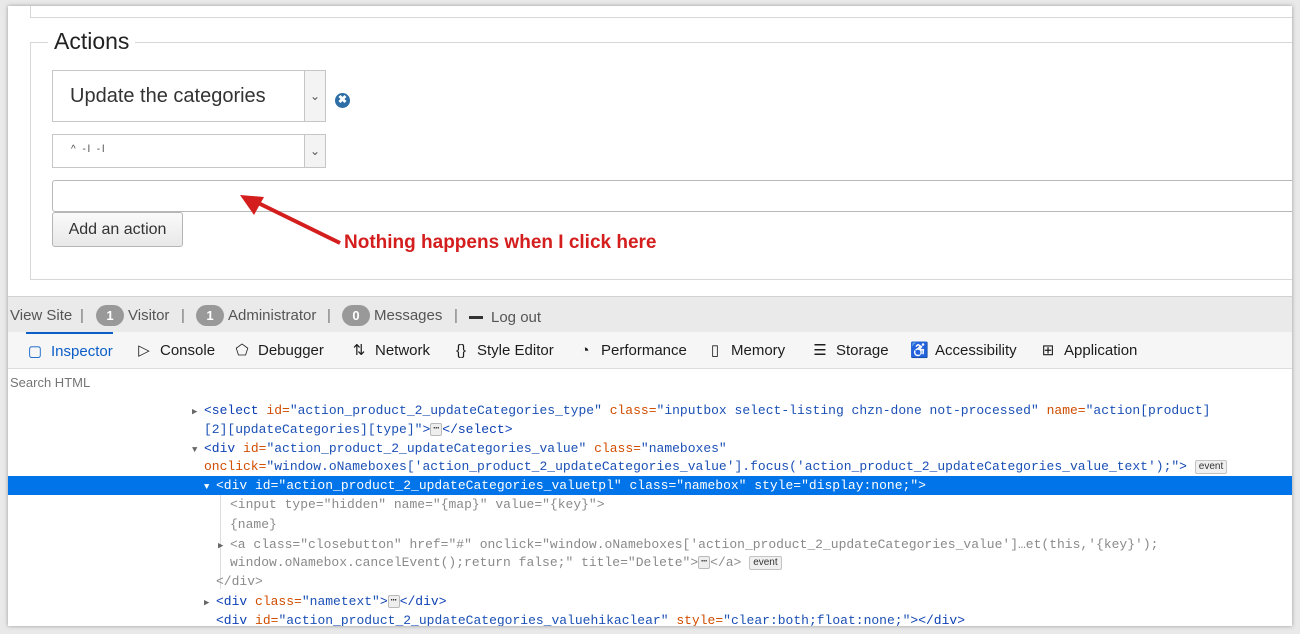 This screenshot has height=634, width=1300. What do you see at coordinates (189, 151) in the screenshot?
I see `category-mode-select: ^ -l -l ⌄` at bounding box center [189, 151].